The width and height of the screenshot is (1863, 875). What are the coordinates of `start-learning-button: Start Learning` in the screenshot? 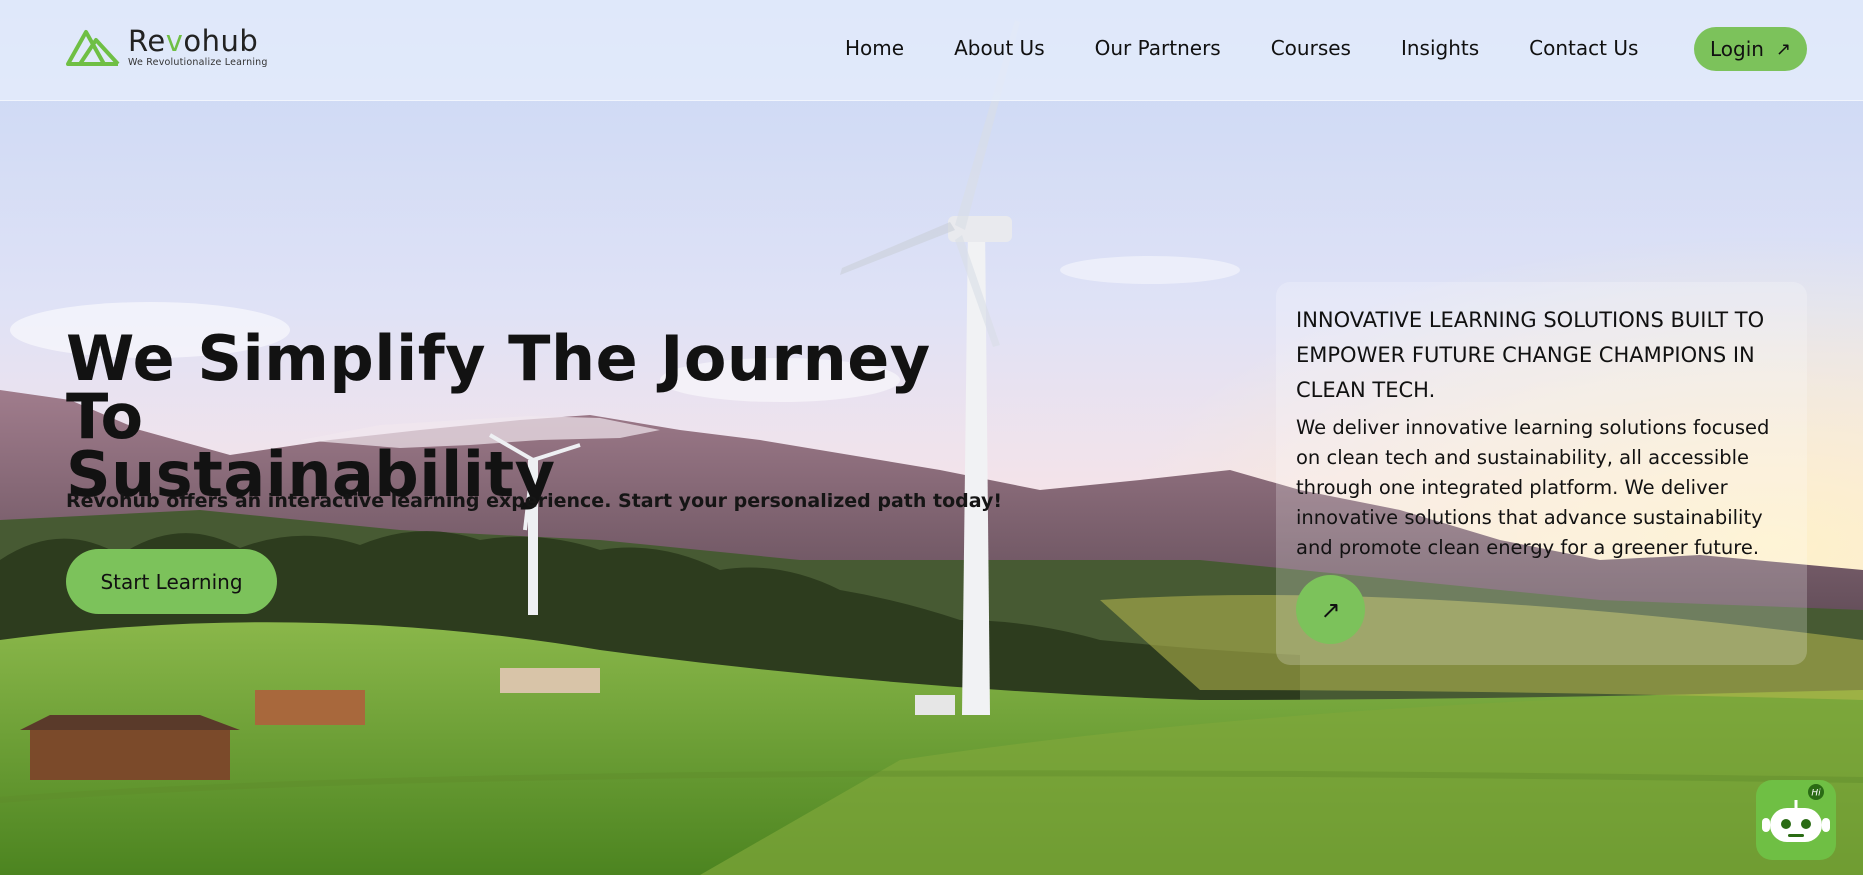 It's located at (171, 581).